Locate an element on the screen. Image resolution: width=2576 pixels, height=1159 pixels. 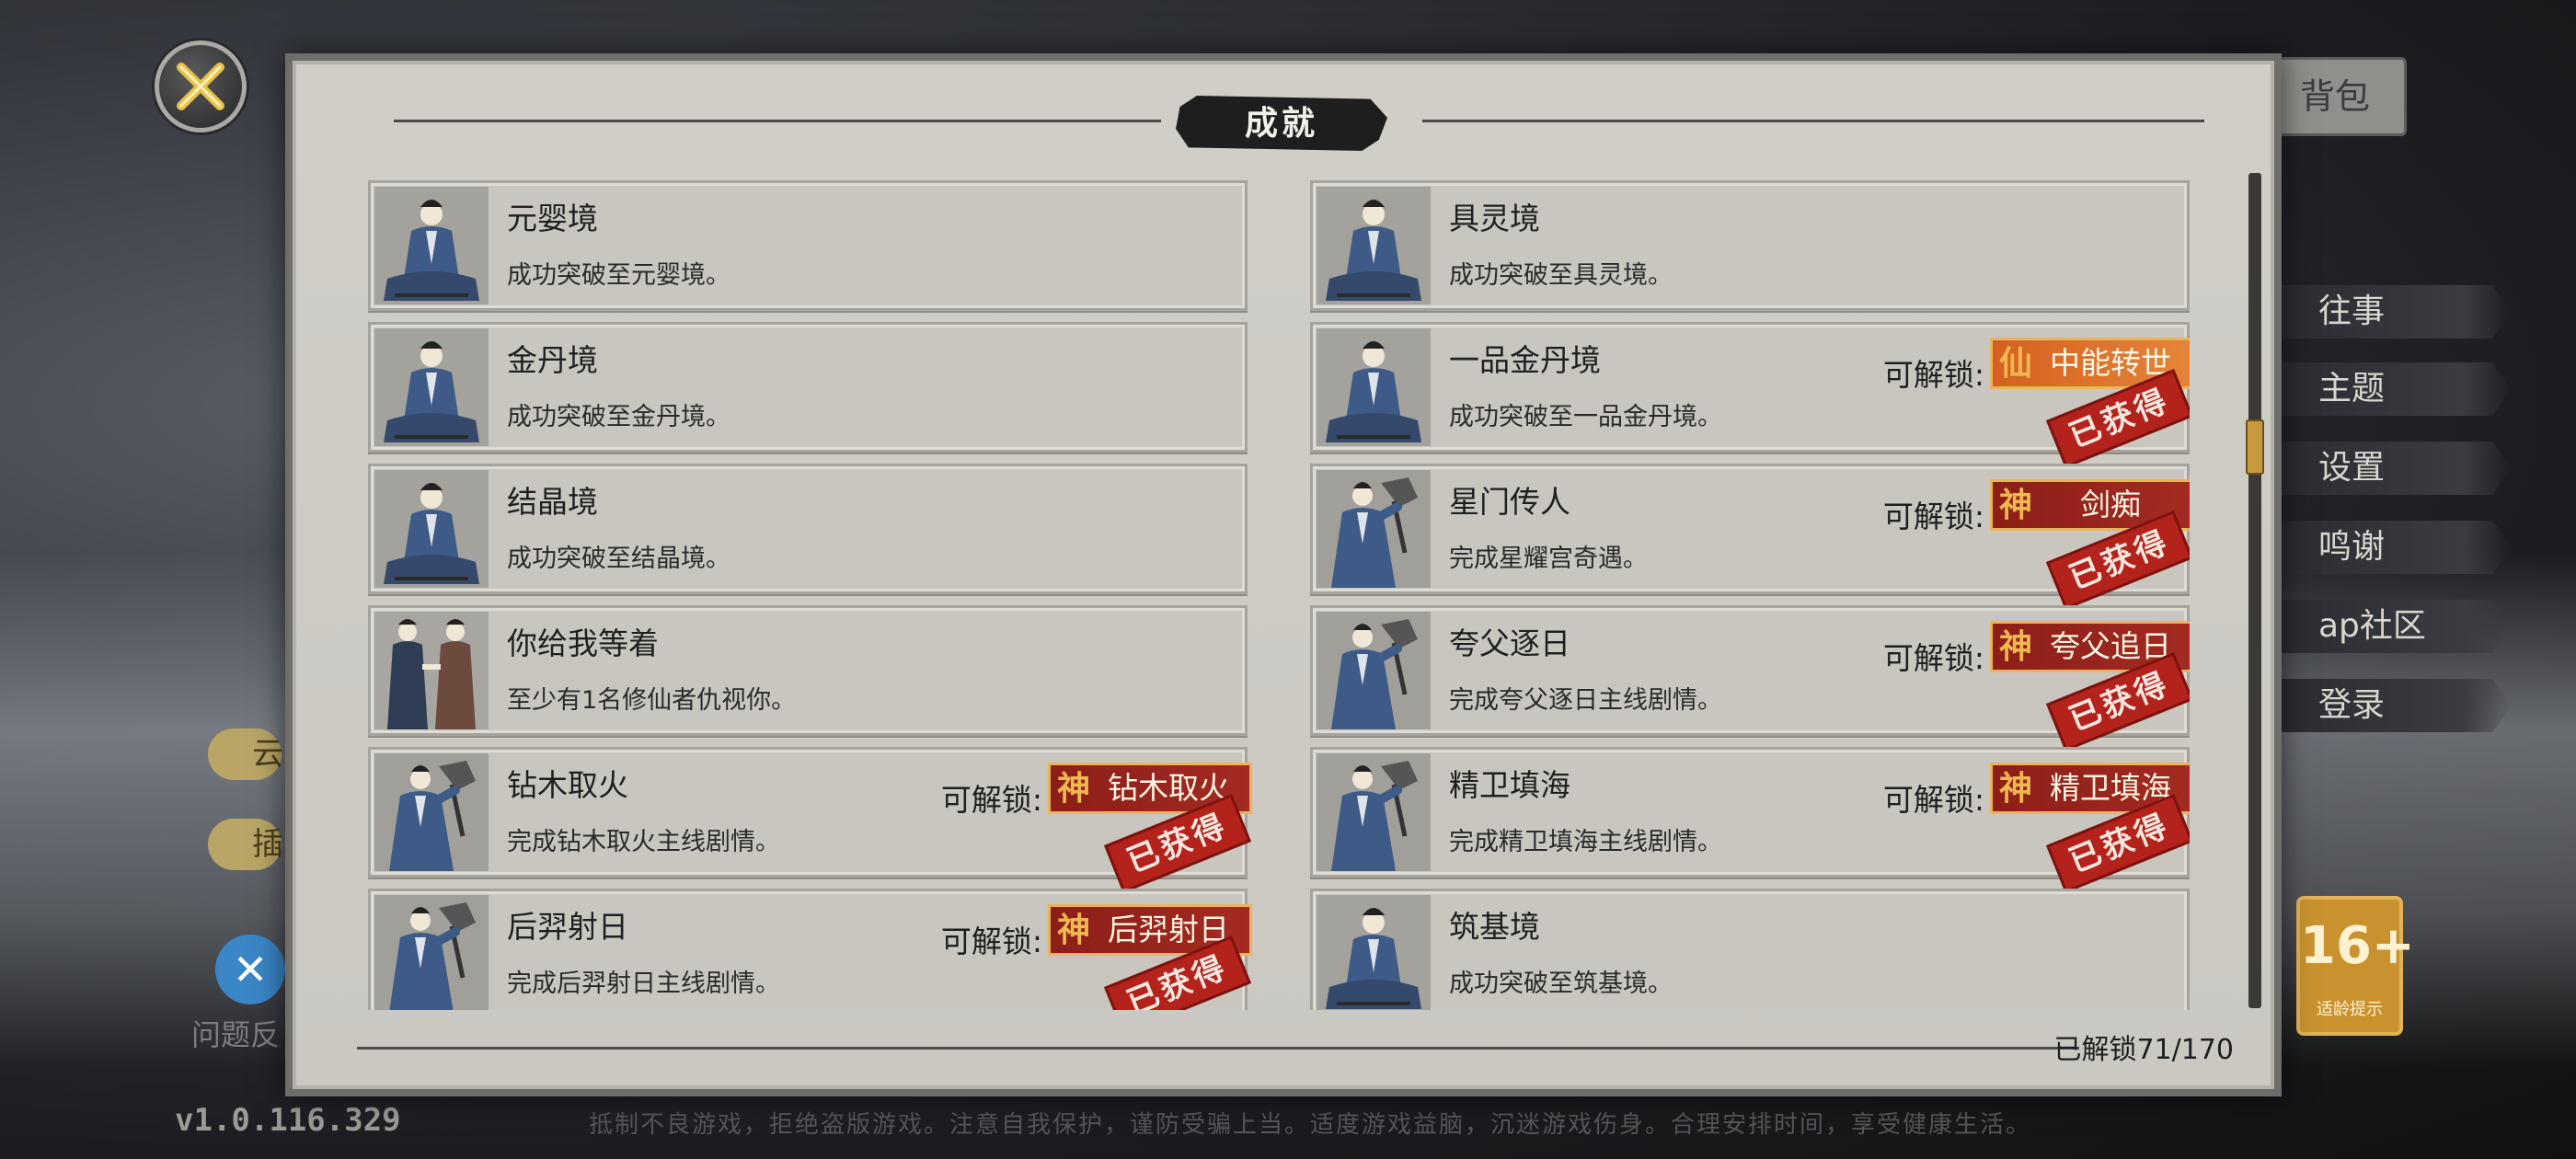
side-menu-item: 设置 is located at coordinates (2392, 468).